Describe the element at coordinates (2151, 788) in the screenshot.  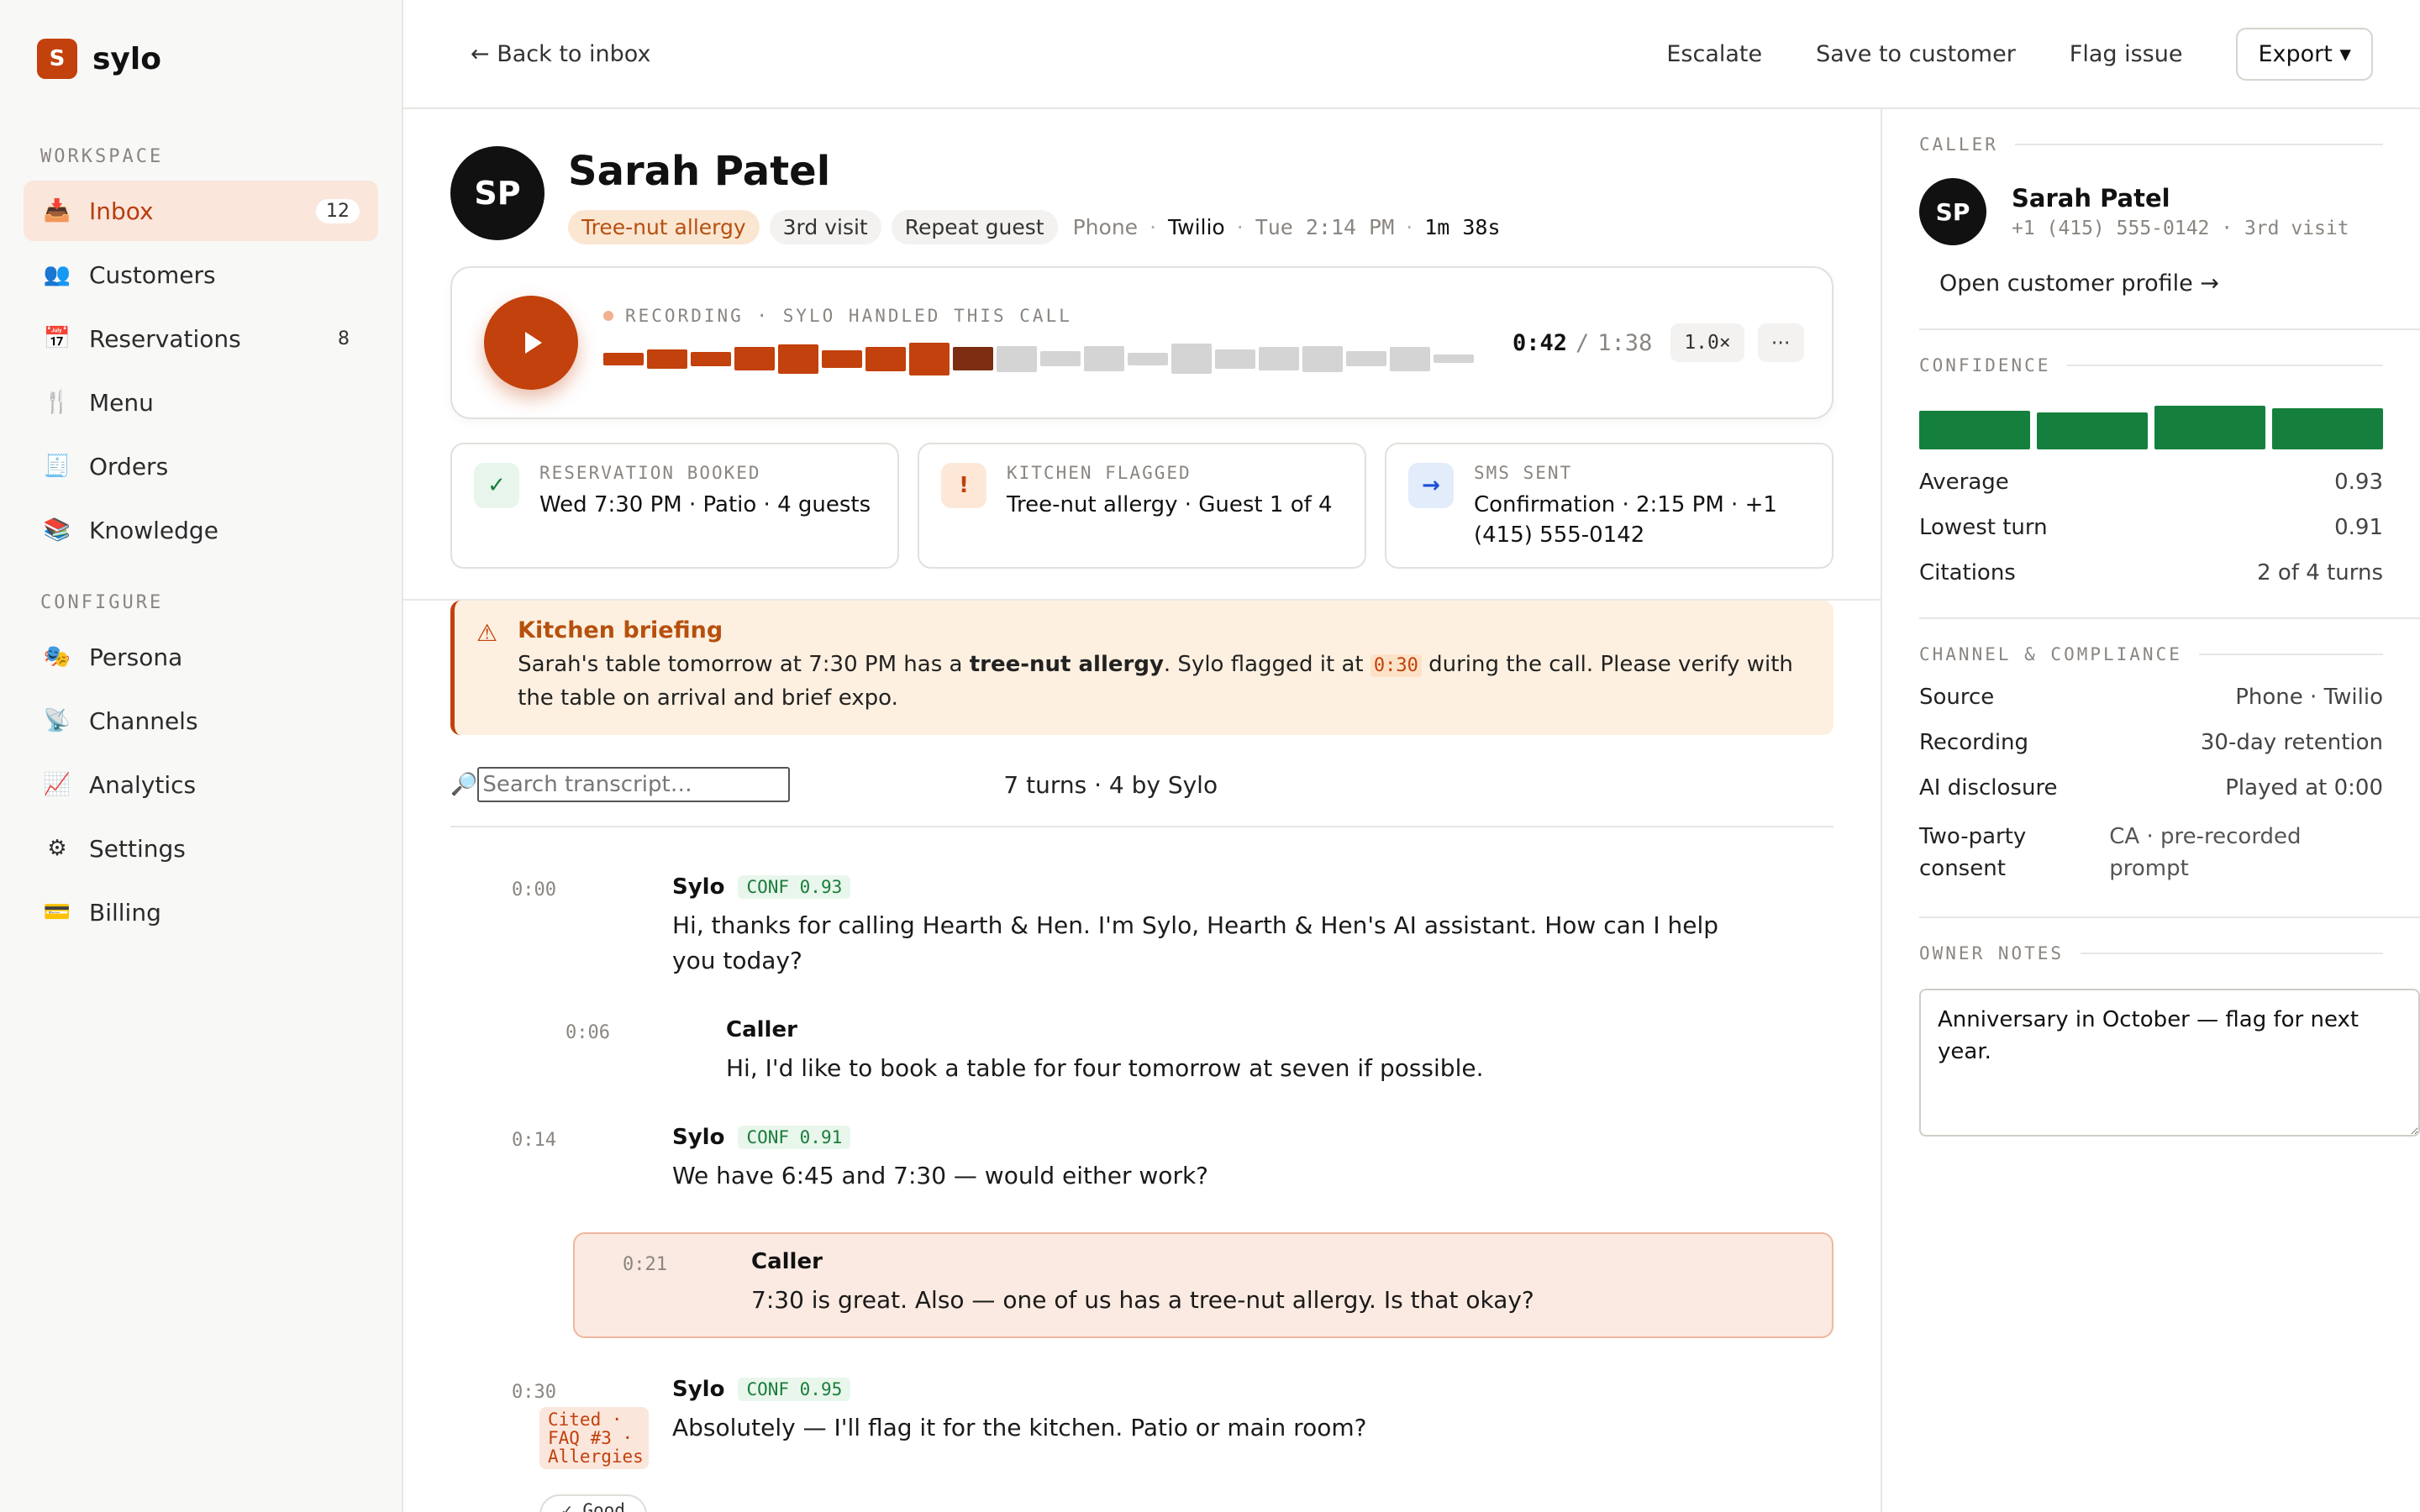
I see `ai-disclosure-row: AI disclosure Played at 0:00` at that location.